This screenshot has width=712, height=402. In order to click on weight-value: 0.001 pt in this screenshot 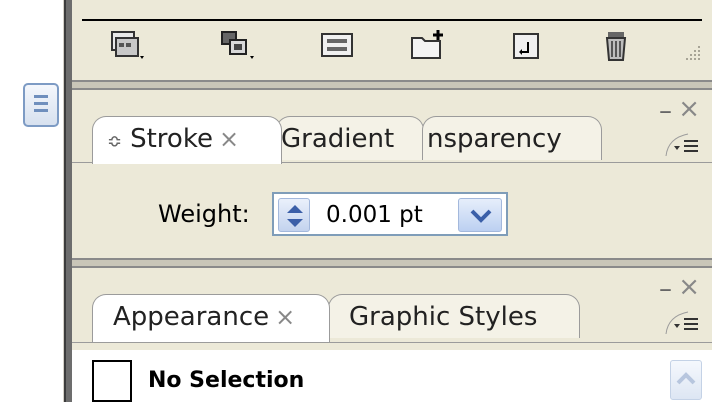, I will do `click(374, 215)`.